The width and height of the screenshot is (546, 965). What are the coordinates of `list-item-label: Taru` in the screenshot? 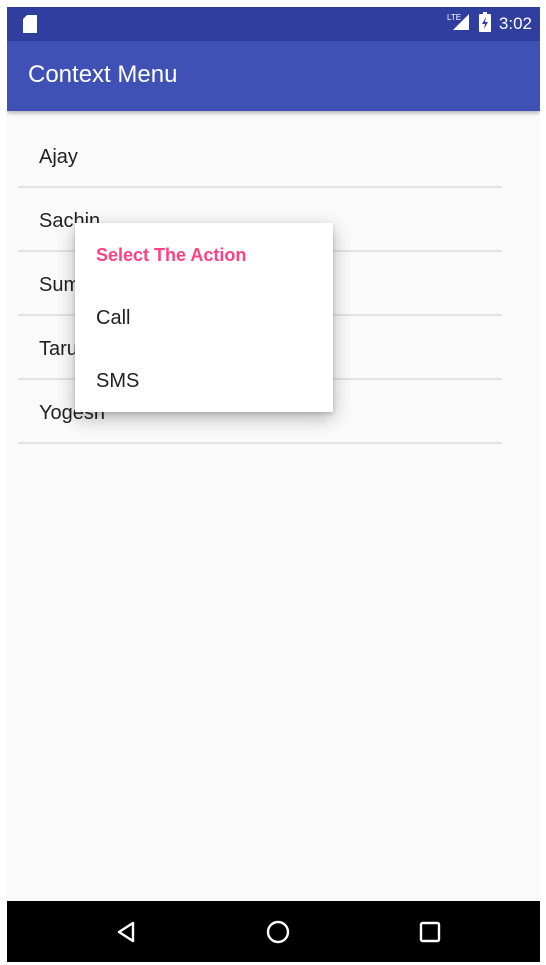 It's located at (58, 349).